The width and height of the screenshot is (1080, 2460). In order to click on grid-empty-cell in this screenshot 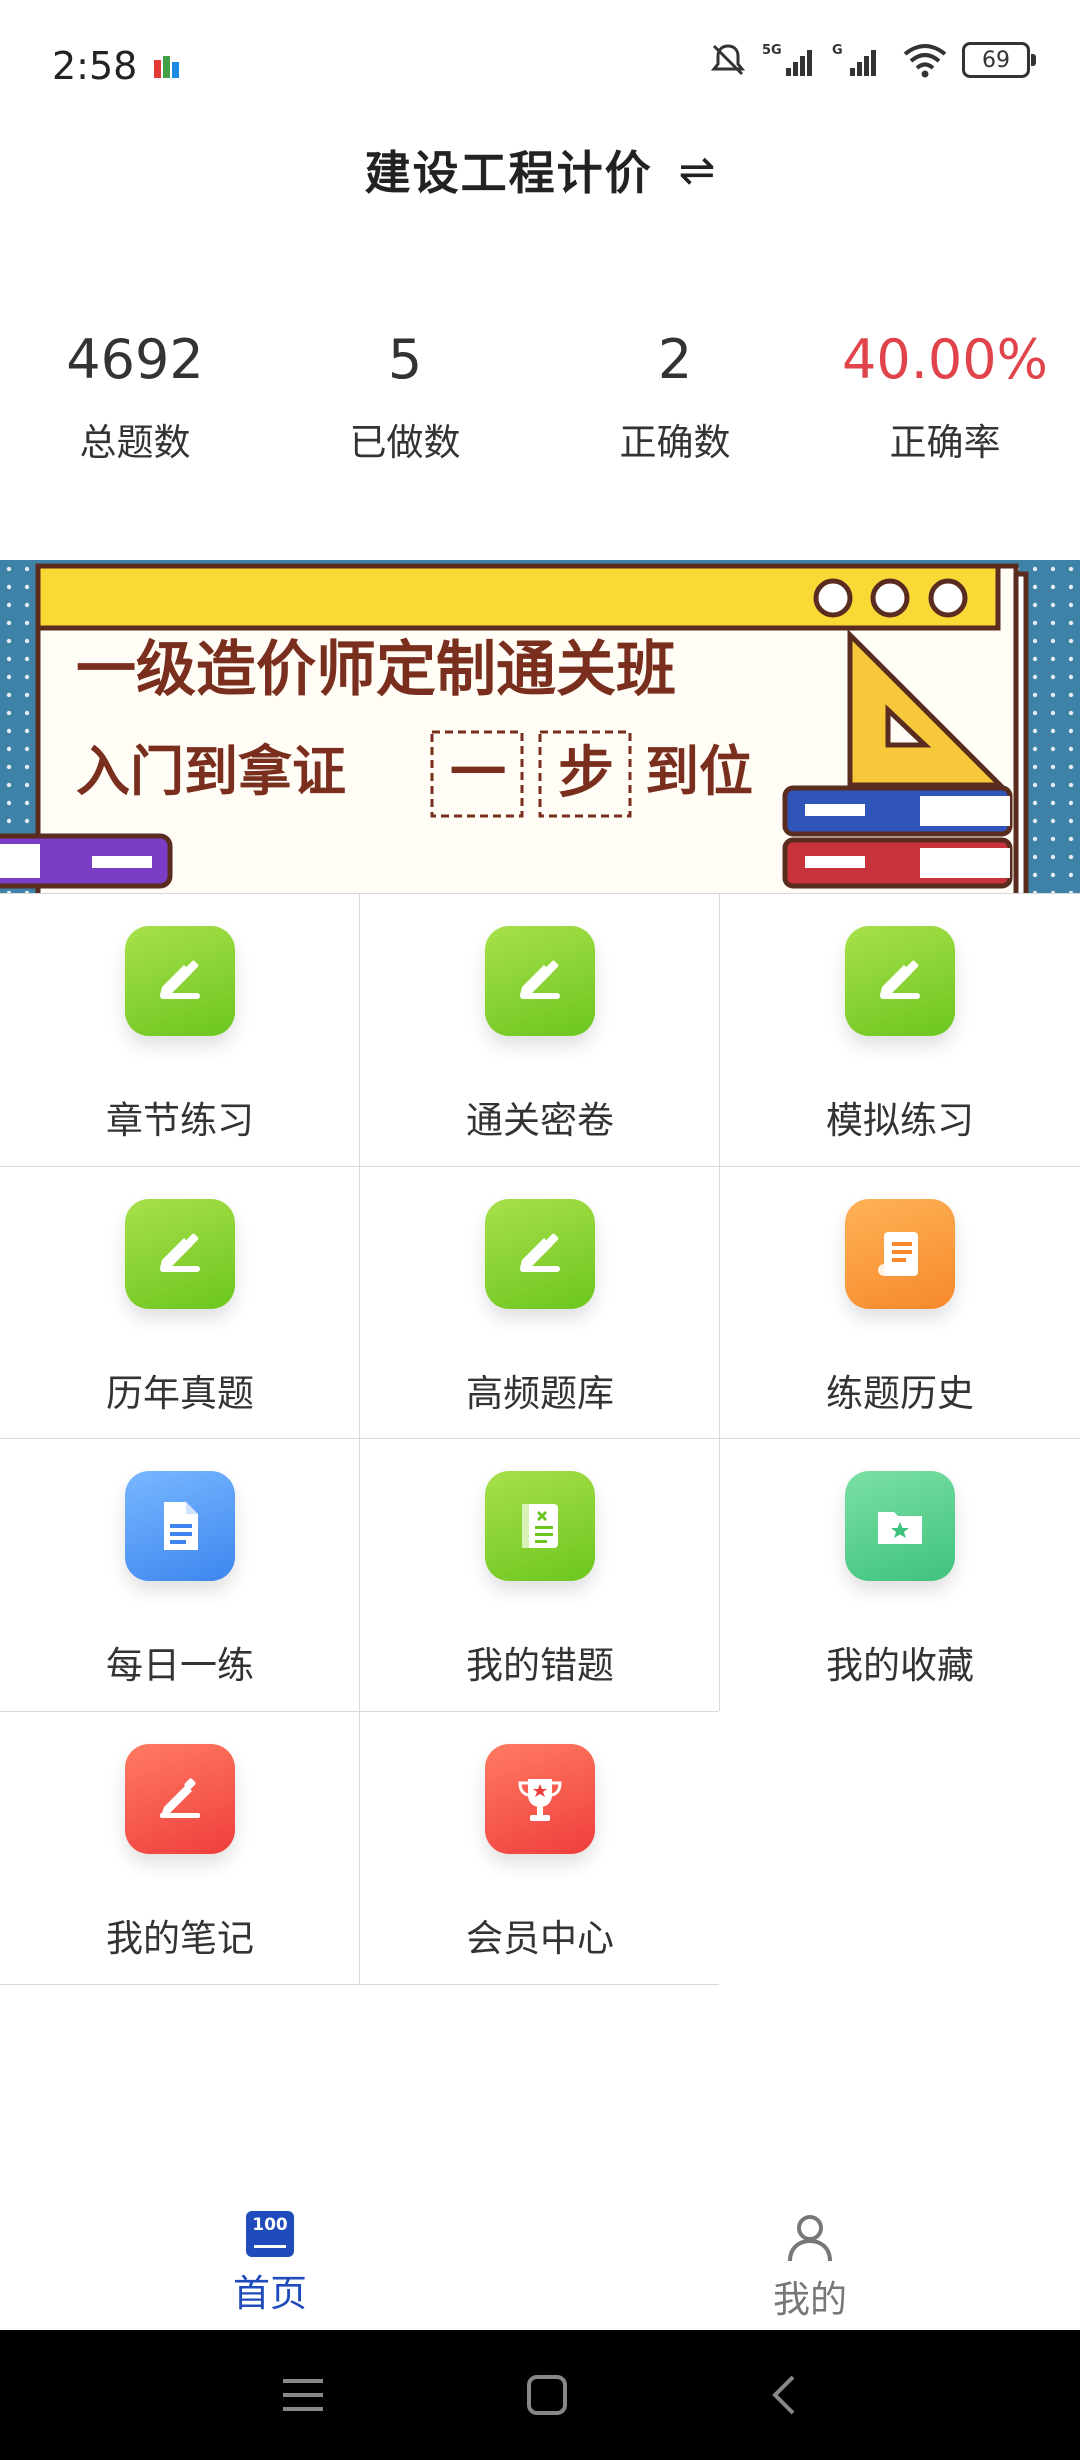, I will do `click(899, 1847)`.